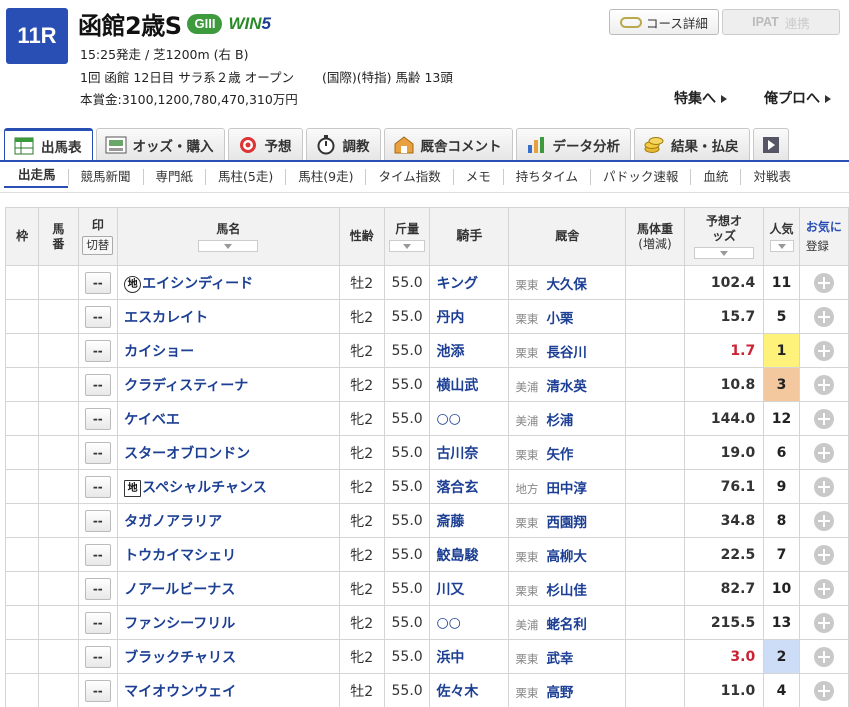  What do you see at coordinates (457, 488) in the screenshot?
I see `jockey-link: 落合玄` at bounding box center [457, 488].